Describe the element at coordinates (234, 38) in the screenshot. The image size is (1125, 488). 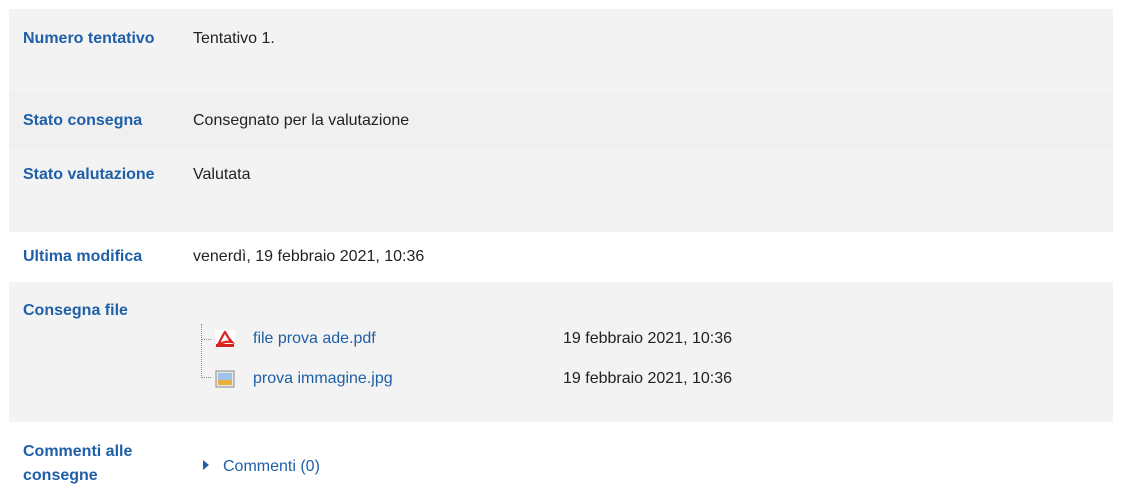
I see `attempt-number-value: Tentativo 1.` at that location.